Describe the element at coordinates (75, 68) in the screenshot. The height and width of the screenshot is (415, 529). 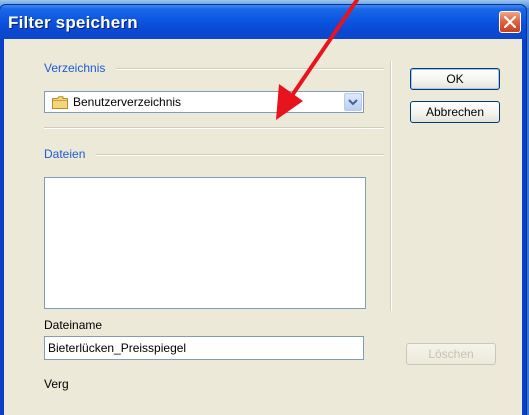
I see `directory-group-label: Verzeichnis` at that location.